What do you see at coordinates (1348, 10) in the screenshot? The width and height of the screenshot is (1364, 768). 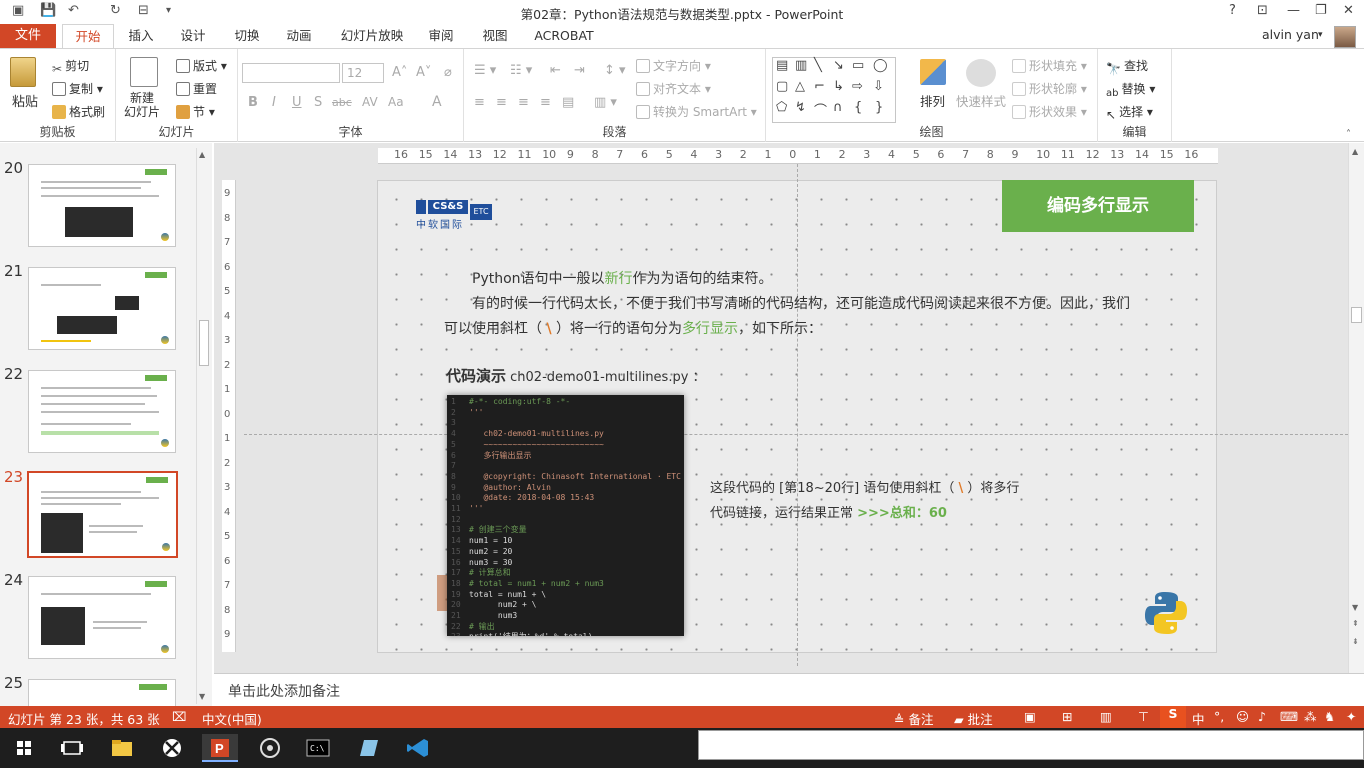 I see `close-button: ✕` at bounding box center [1348, 10].